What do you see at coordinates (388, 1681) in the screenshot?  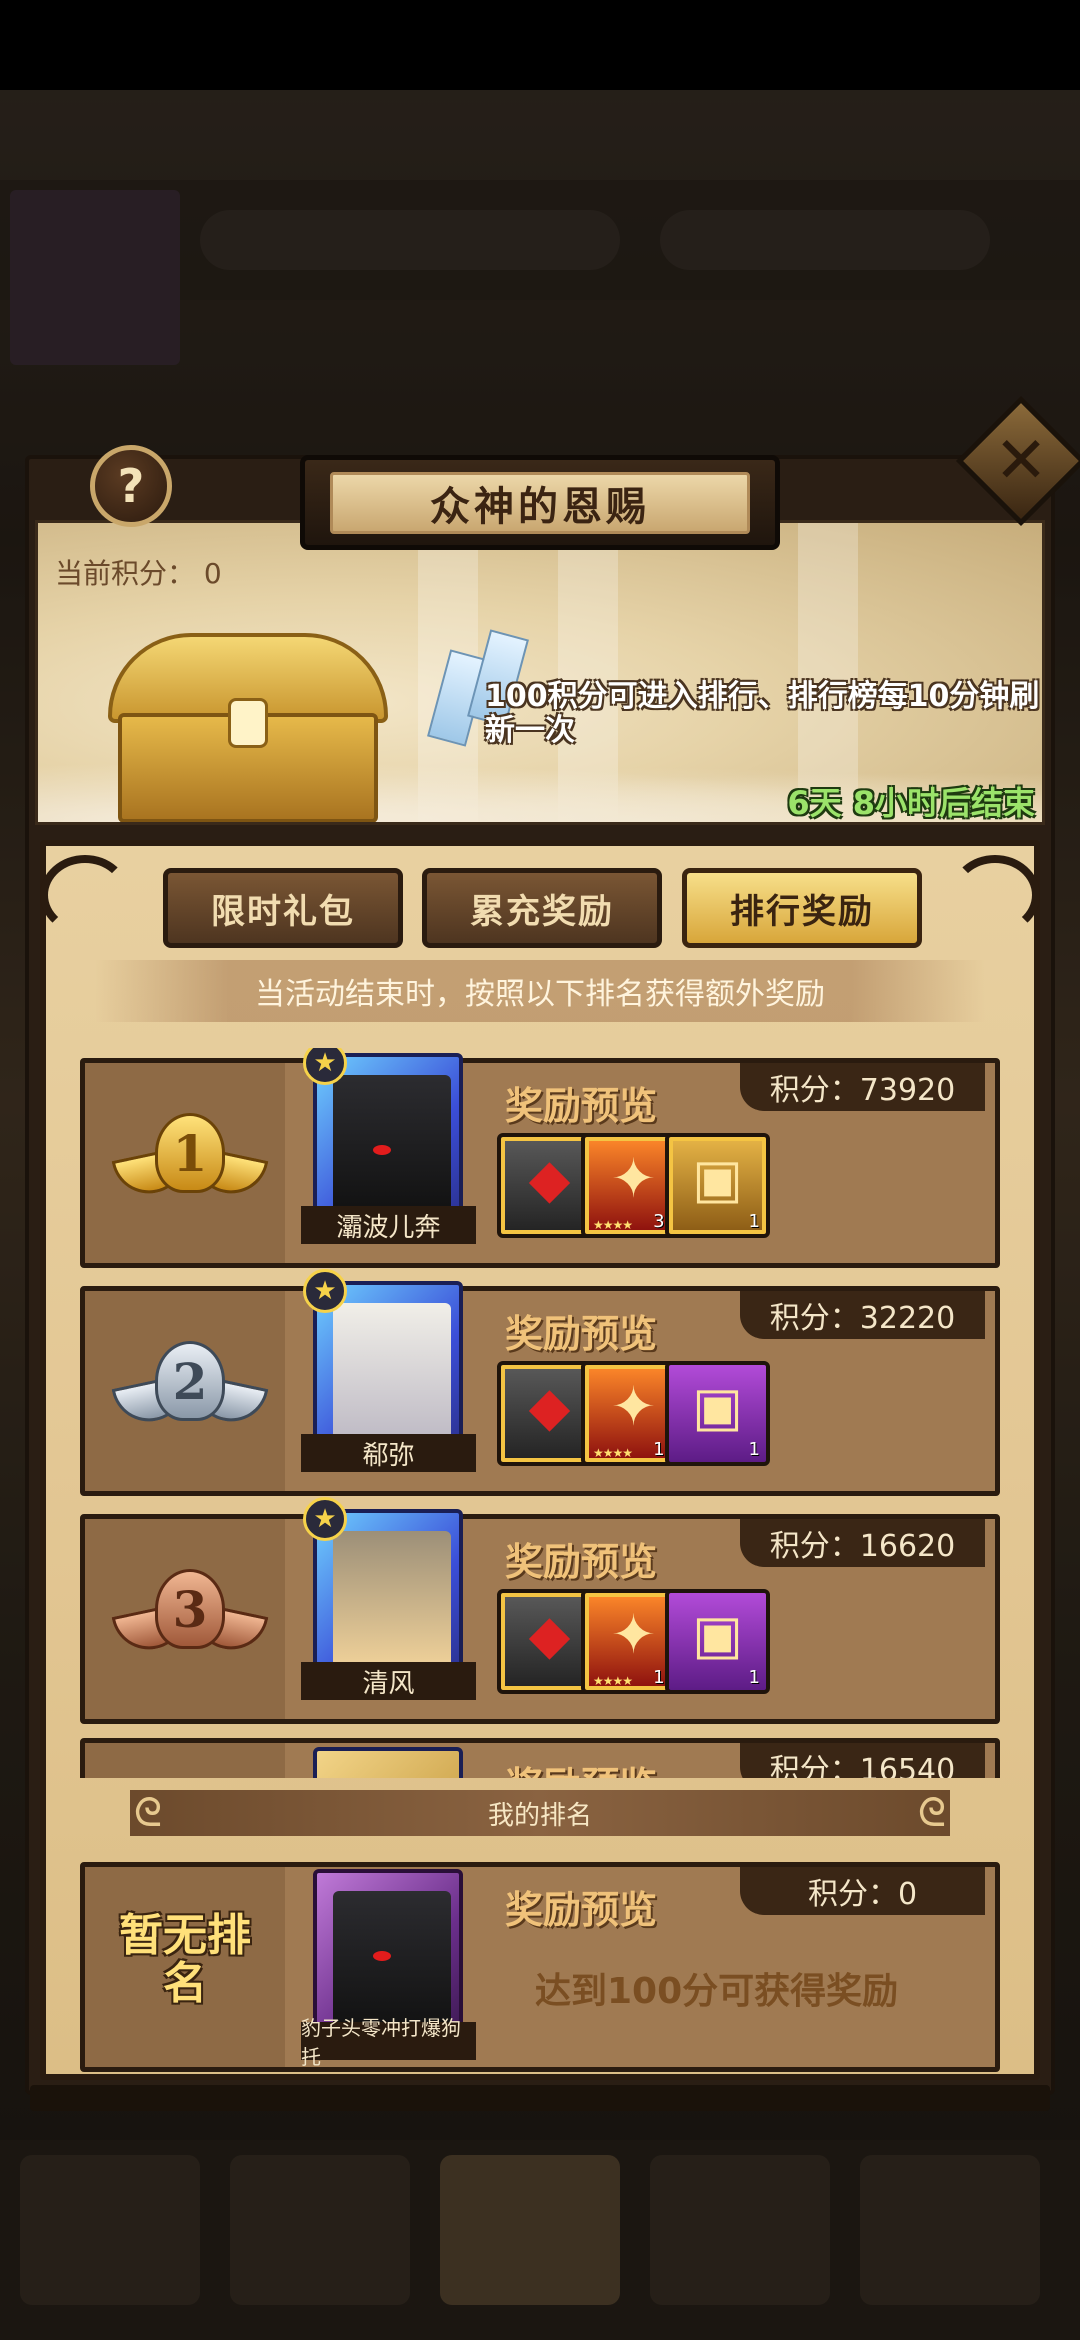 I see `player-name: 清风` at bounding box center [388, 1681].